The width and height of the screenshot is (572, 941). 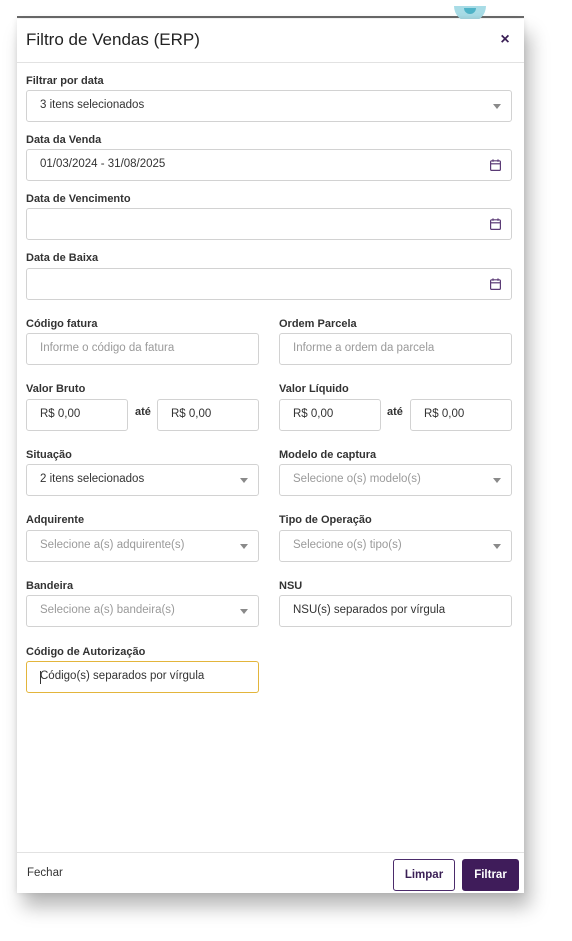 I want to click on data-baixa-input, so click(x=269, y=284).